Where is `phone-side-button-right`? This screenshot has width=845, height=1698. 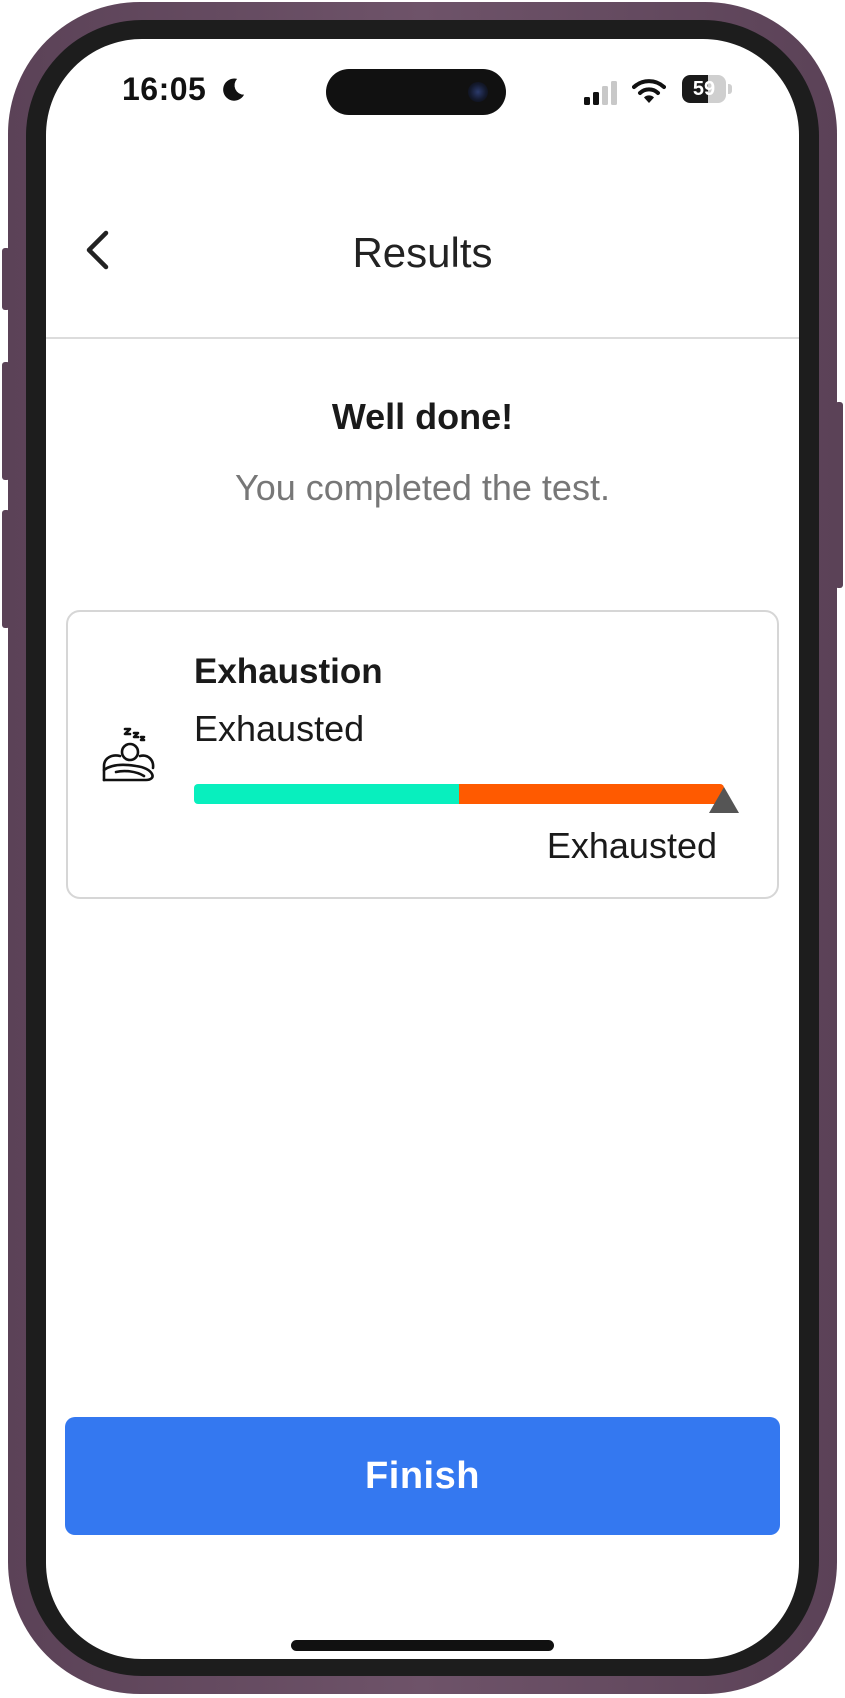
phone-side-button-right is located at coordinates (839, 495).